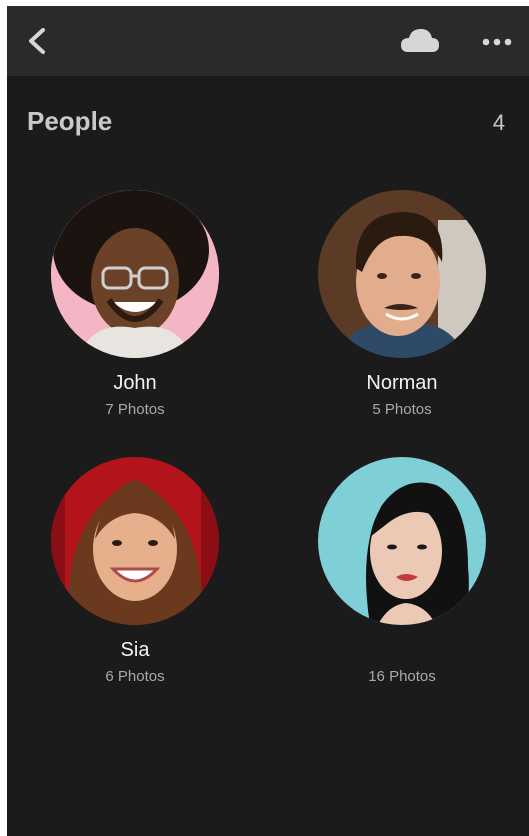 This screenshot has height=836, width=529. Describe the element at coordinates (70, 121) in the screenshot. I see `section-title: People` at that location.